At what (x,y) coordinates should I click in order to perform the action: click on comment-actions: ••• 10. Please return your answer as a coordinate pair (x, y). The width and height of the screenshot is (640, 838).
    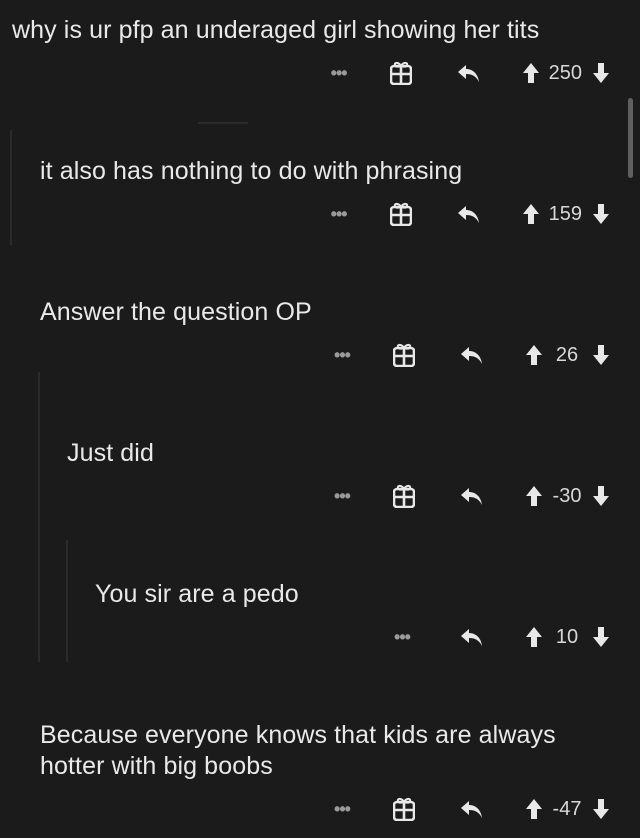
    Looking at the image, I should click on (499, 637).